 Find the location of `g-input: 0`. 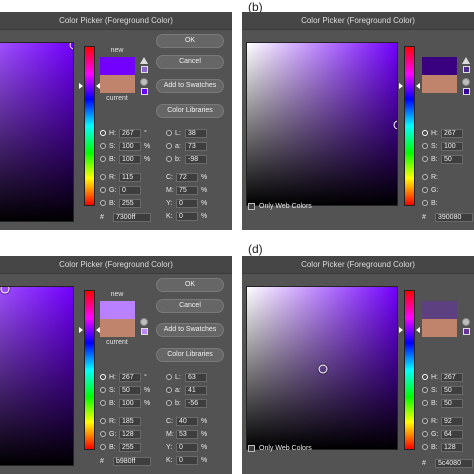

g-input: 0 is located at coordinates (130, 190).